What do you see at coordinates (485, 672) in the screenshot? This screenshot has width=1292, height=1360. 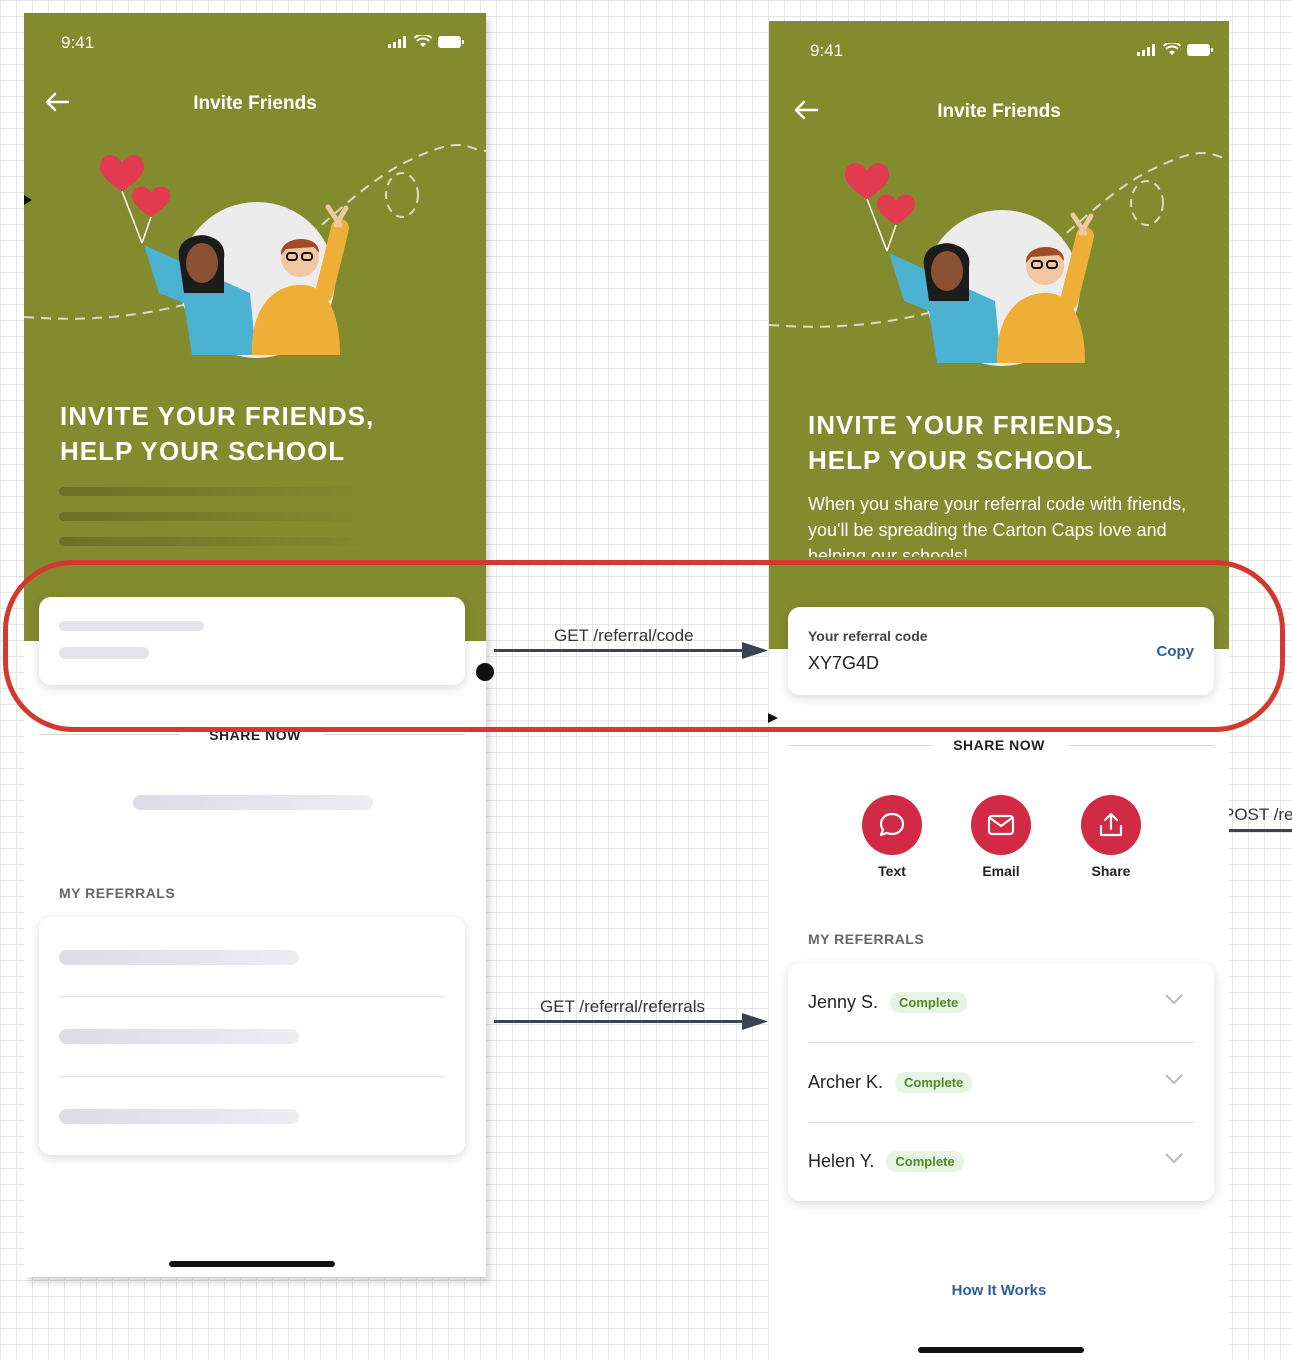 I see `connector-dot` at bounding box center [485, 672].